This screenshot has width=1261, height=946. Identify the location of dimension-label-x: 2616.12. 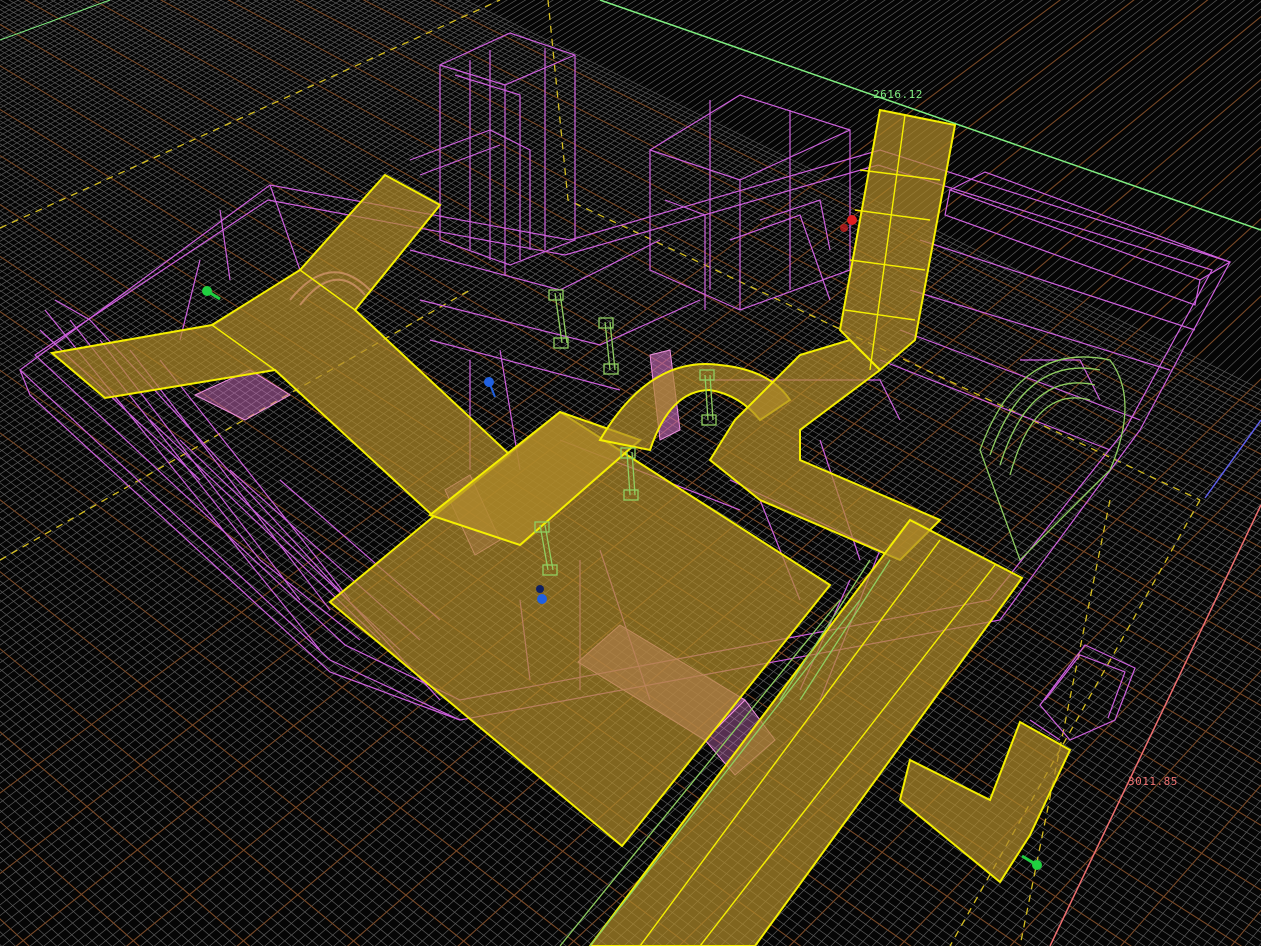
(898, 94).